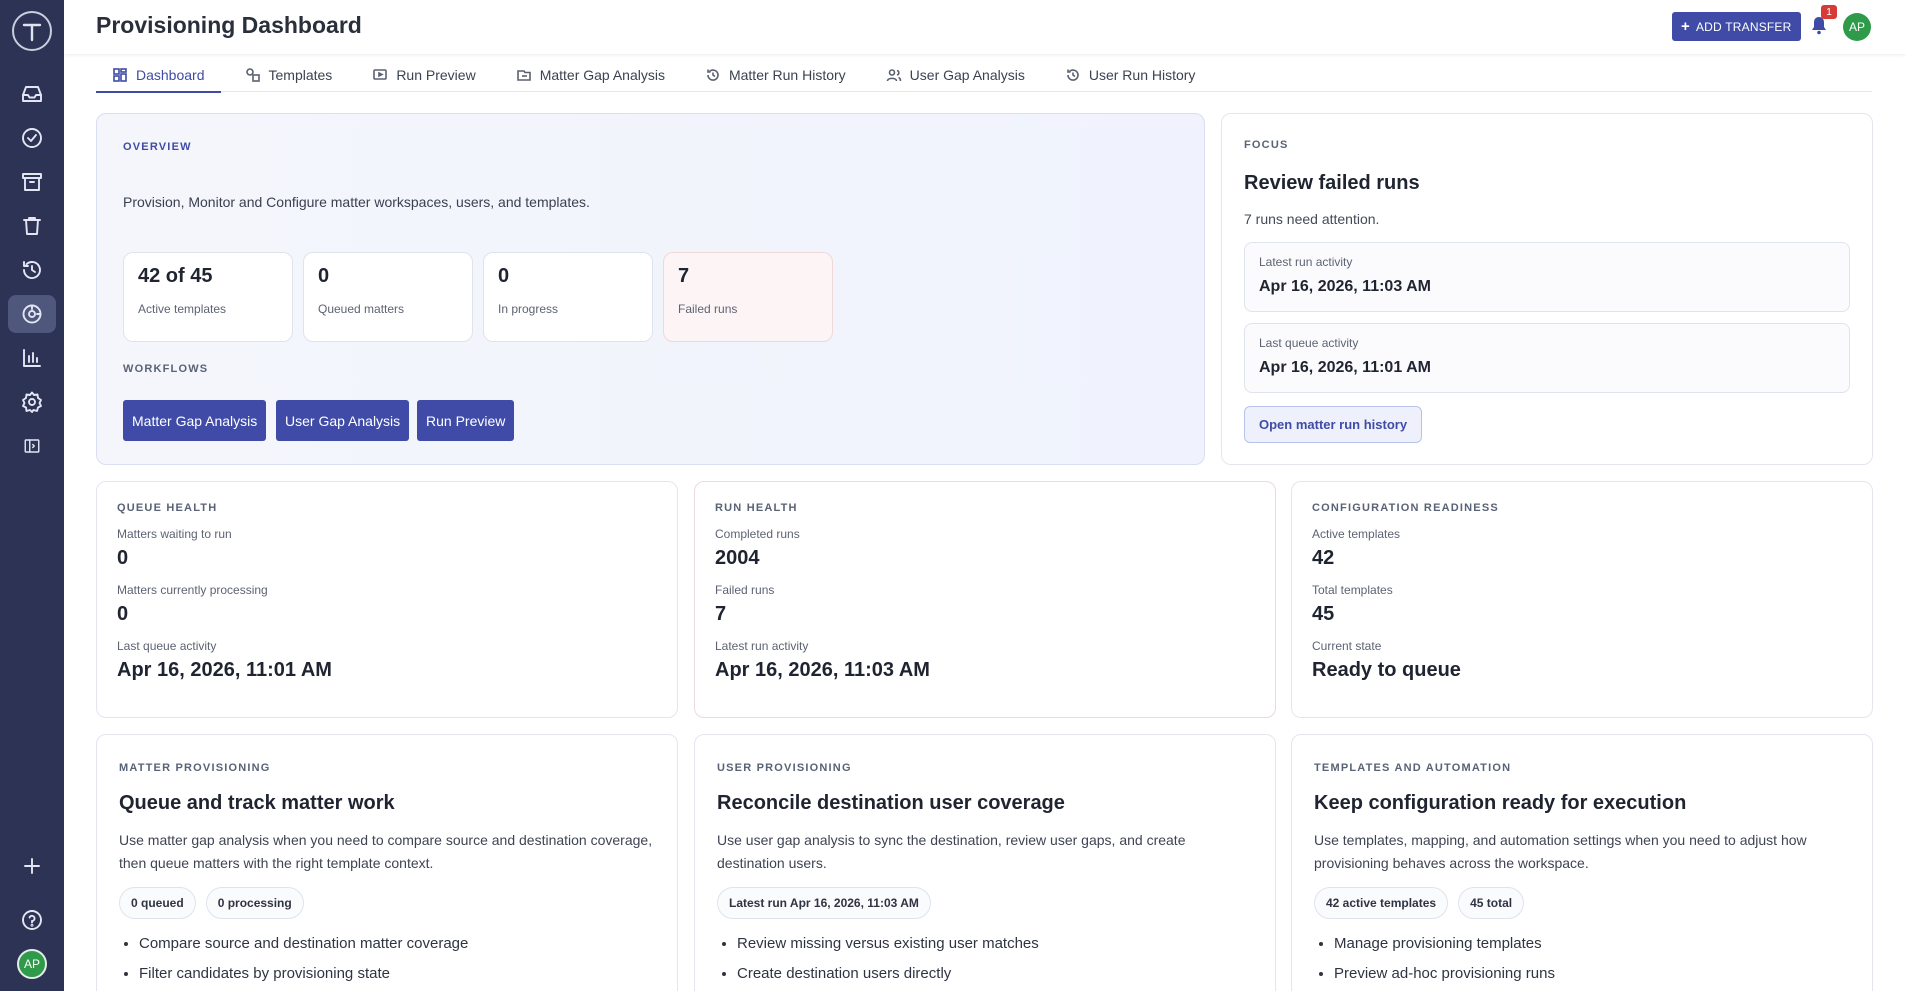 The width and height of the screenshot is (1906, 991). I want to click on user-provisioning-title: Reconcile destination user coverage, so click(891, 803).